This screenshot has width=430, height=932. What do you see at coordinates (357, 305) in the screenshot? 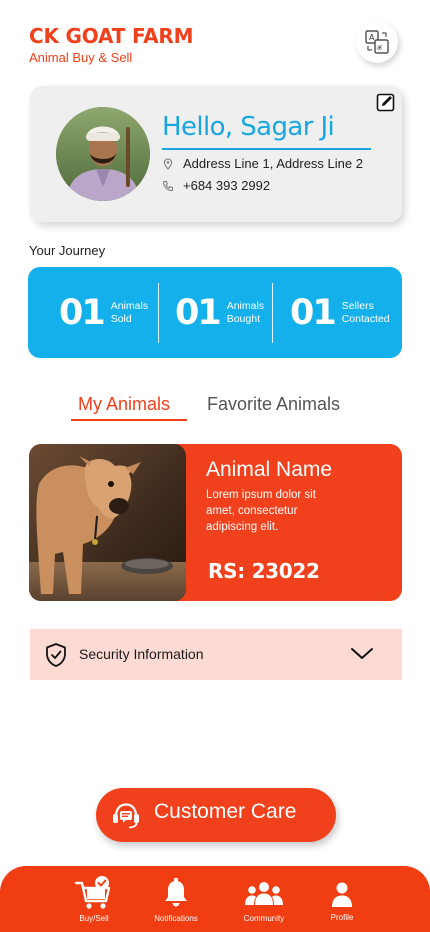
I see `stat-label-line1: Sellers` at bounding box center [357, 305].